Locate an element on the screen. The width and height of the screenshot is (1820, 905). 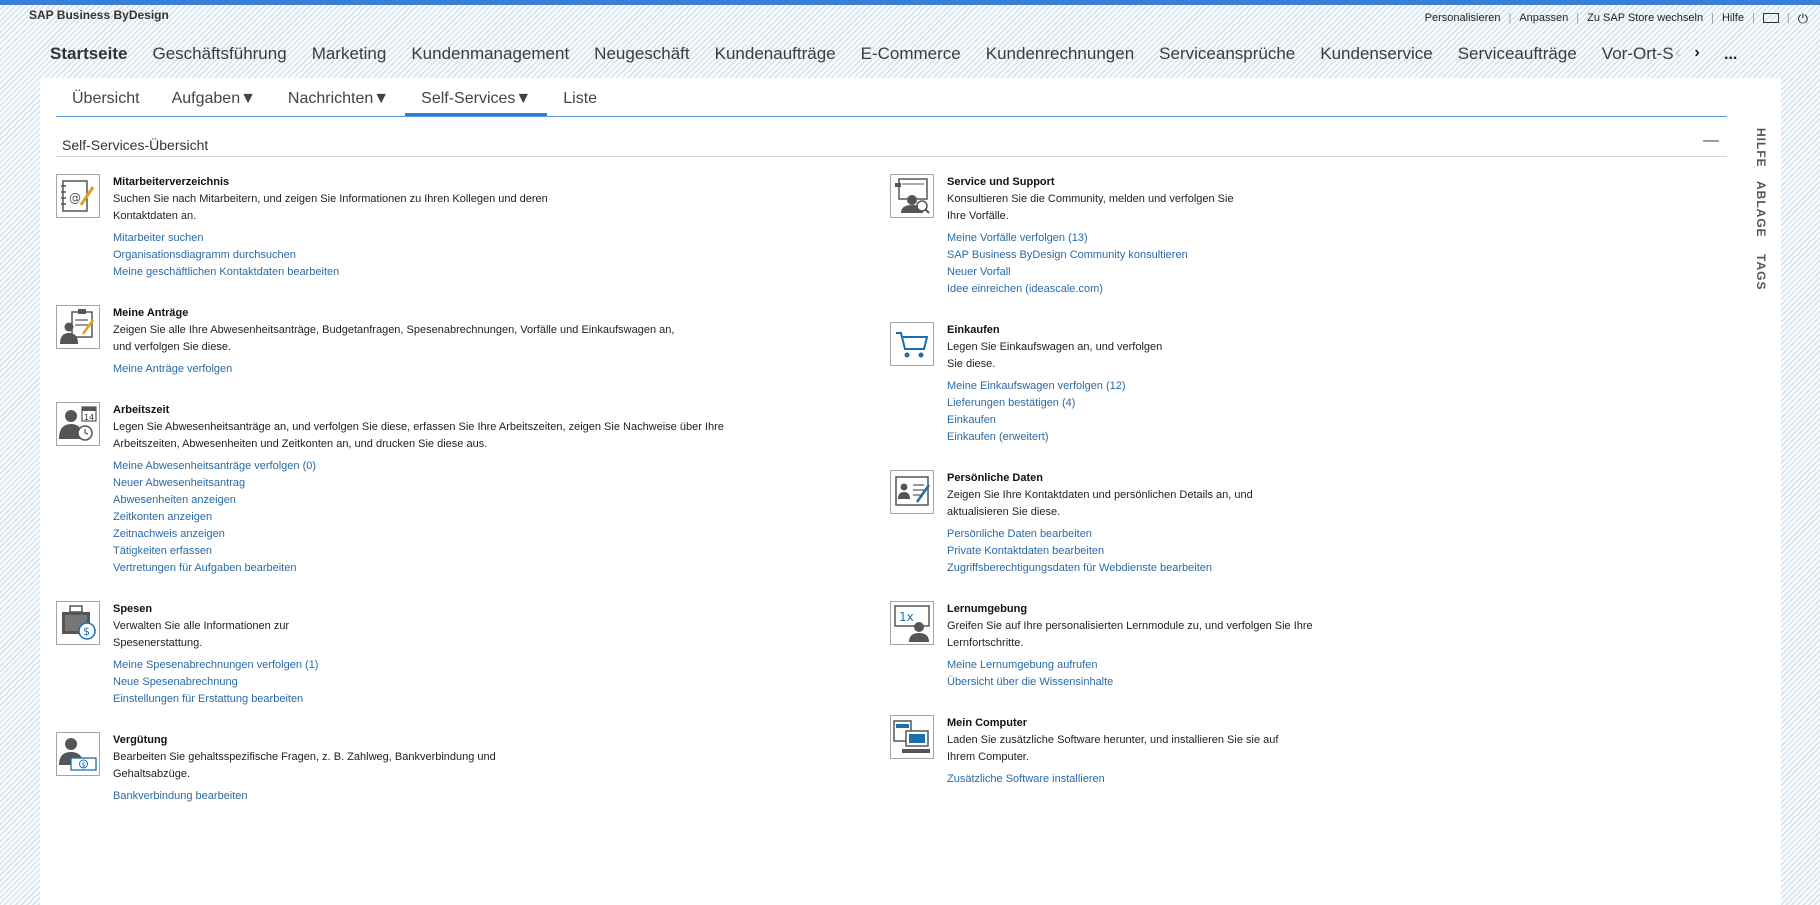
service-title: Mitarbeiterverzeichnis is located at coordinates (171, 182).